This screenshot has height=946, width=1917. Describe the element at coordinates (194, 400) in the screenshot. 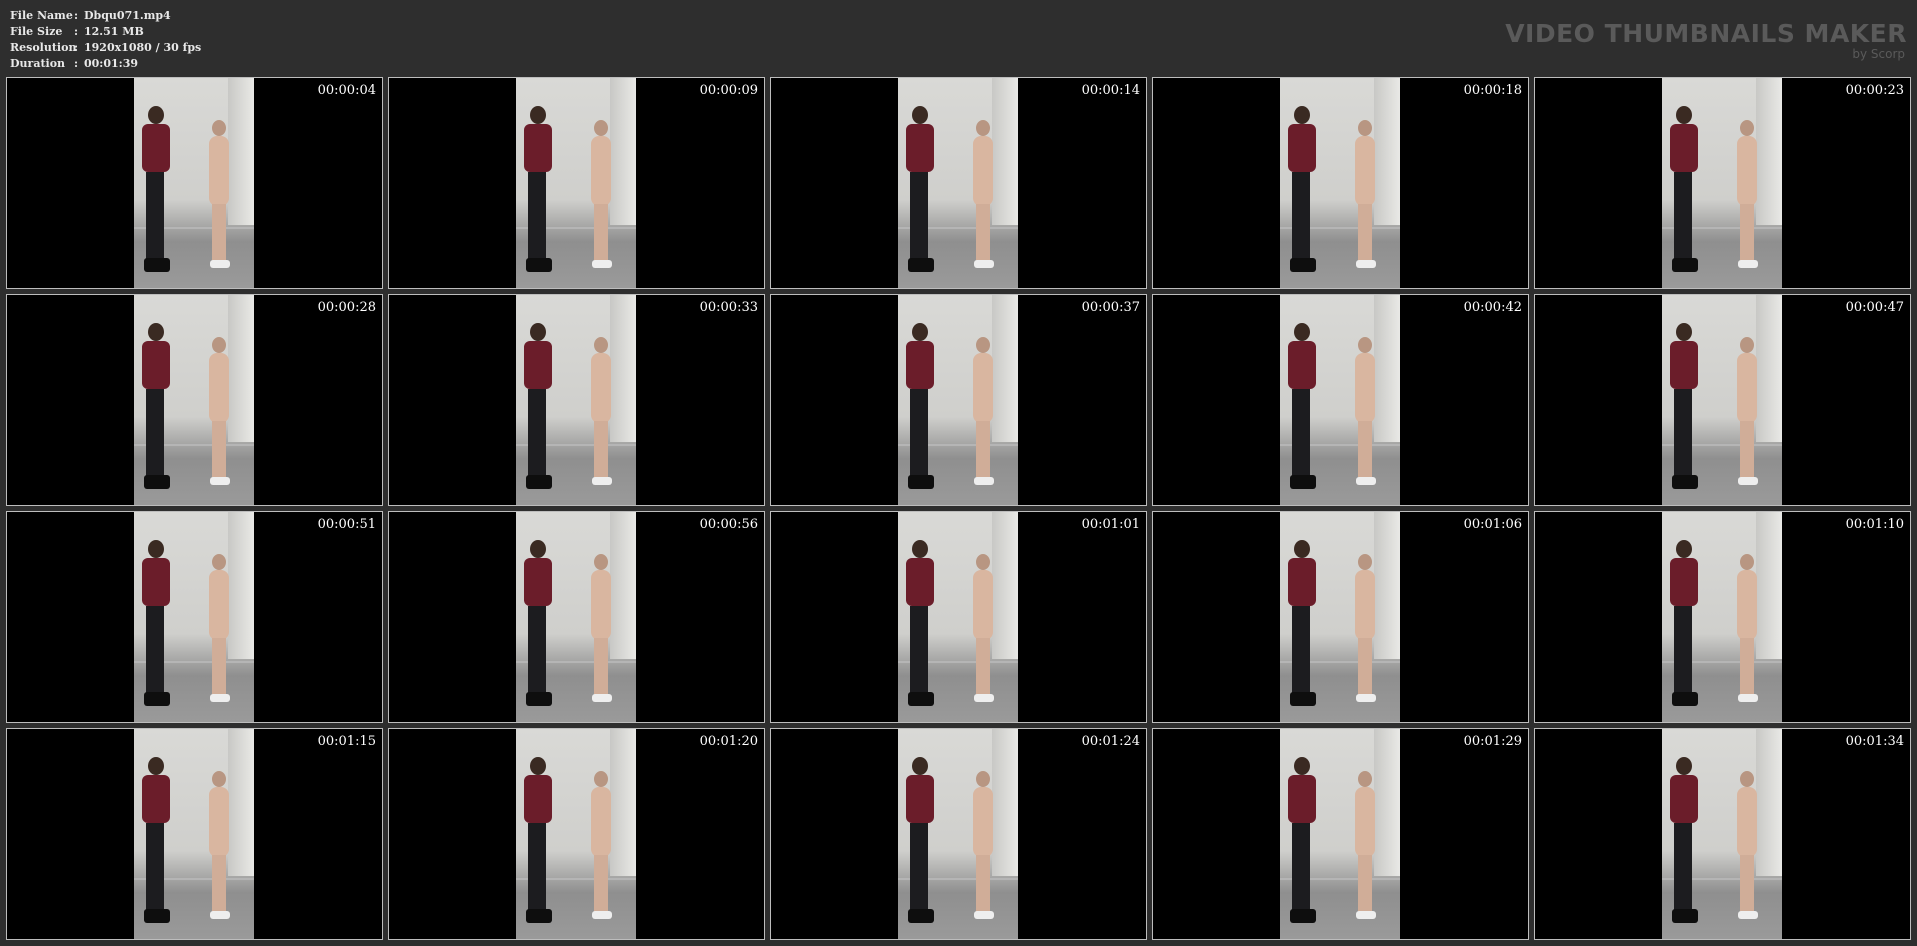

I see `thumbnail: 00:00:28` at that location.